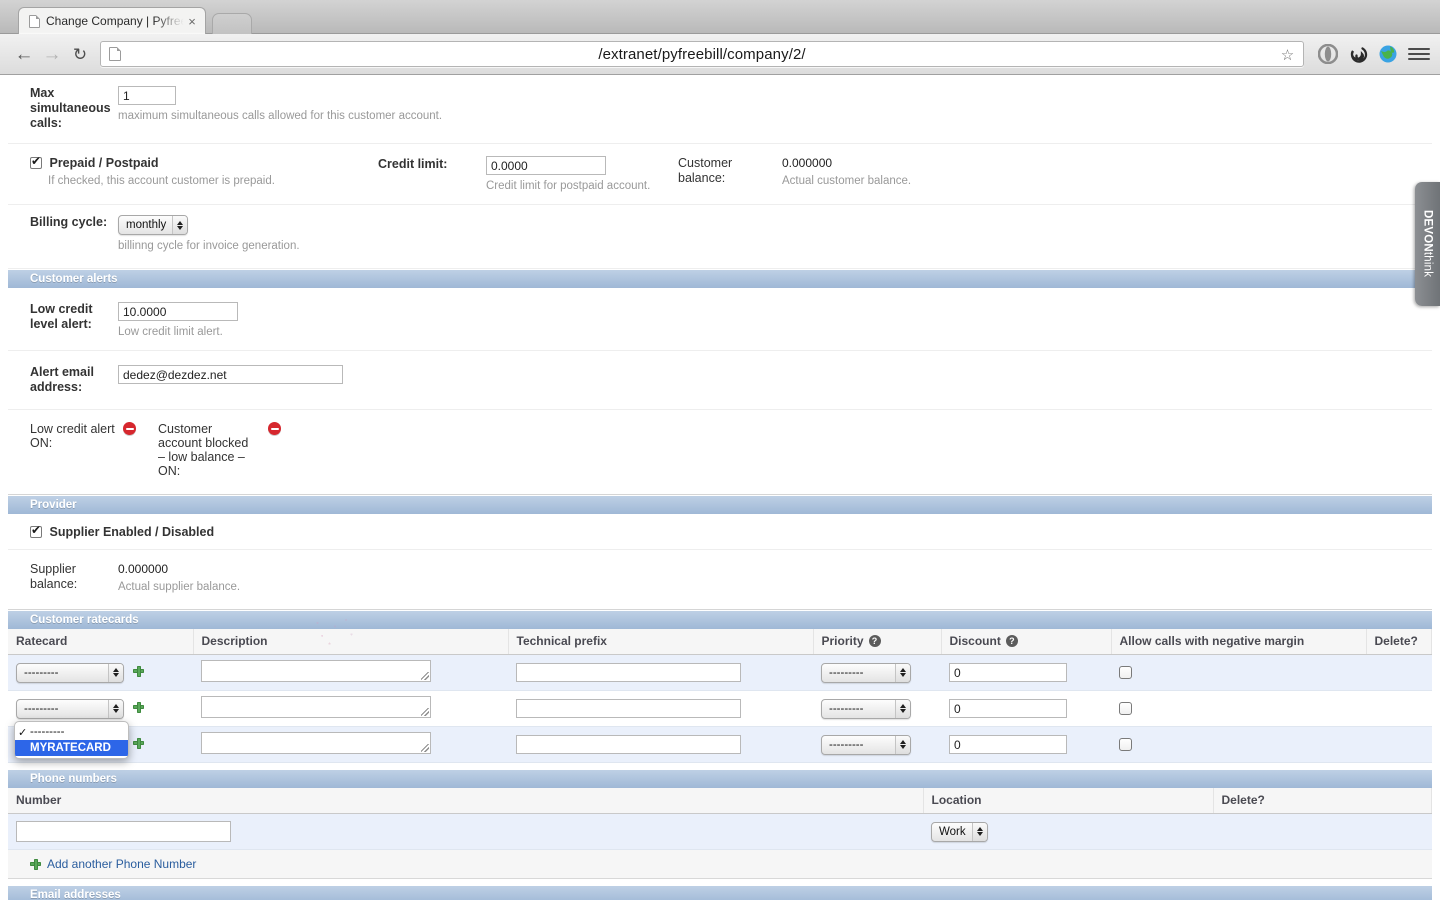 The width and height of the screenshot is (1440, 900). I want to click on browser-tab: Change Company | Pyfreebill ×, so click(112, 20).